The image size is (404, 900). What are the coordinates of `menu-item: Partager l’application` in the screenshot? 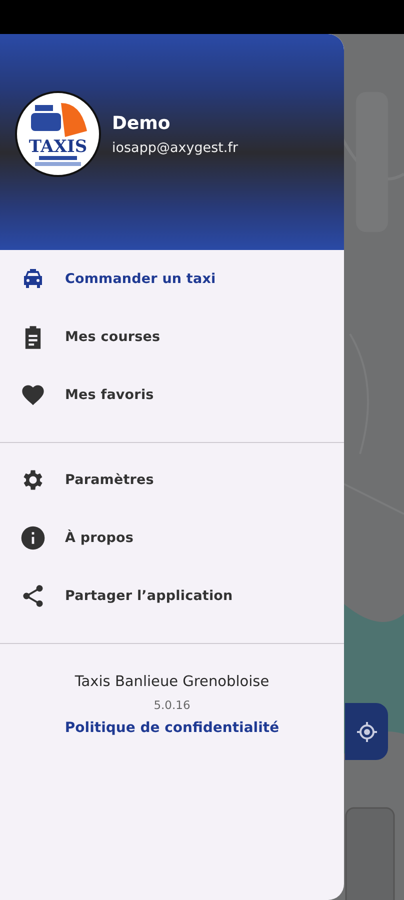 It's located at (172, 596).